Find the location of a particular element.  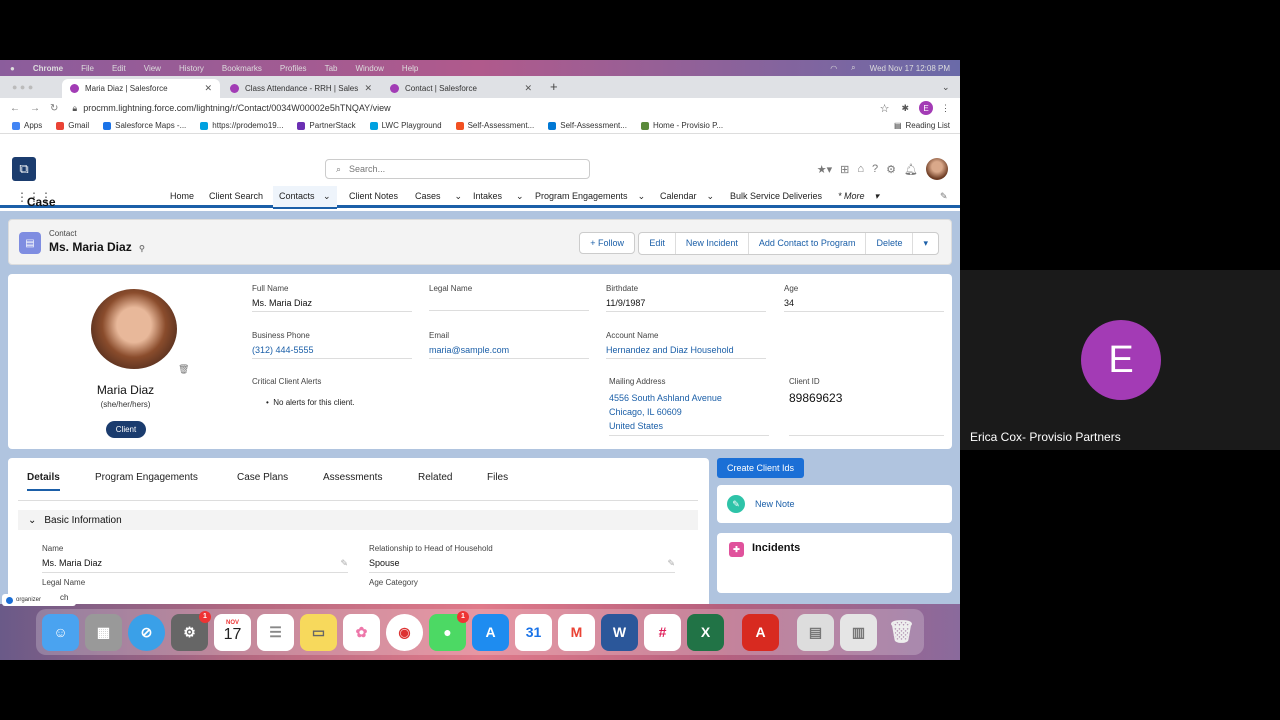

search-icon: ⌕ is located at coordinates (853, 68).